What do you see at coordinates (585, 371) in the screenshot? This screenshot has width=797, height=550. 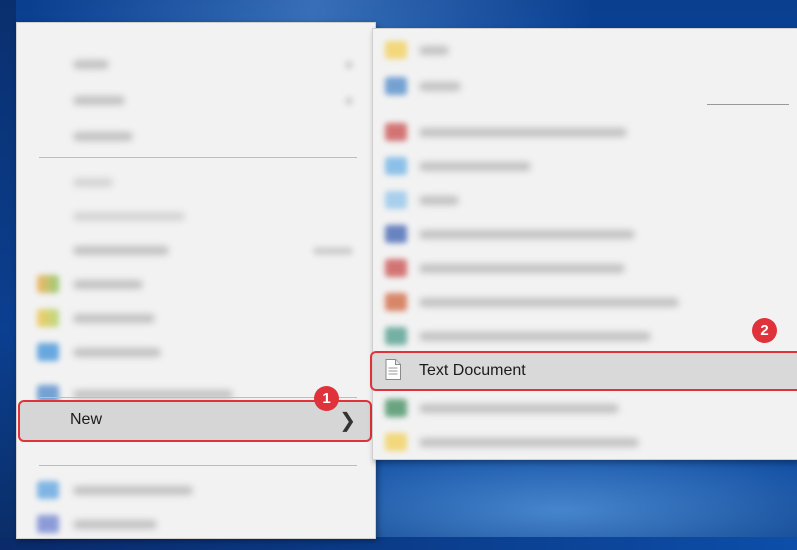 I see `submenu-item-text-document: Text Document` at bounding box center [585, 371].